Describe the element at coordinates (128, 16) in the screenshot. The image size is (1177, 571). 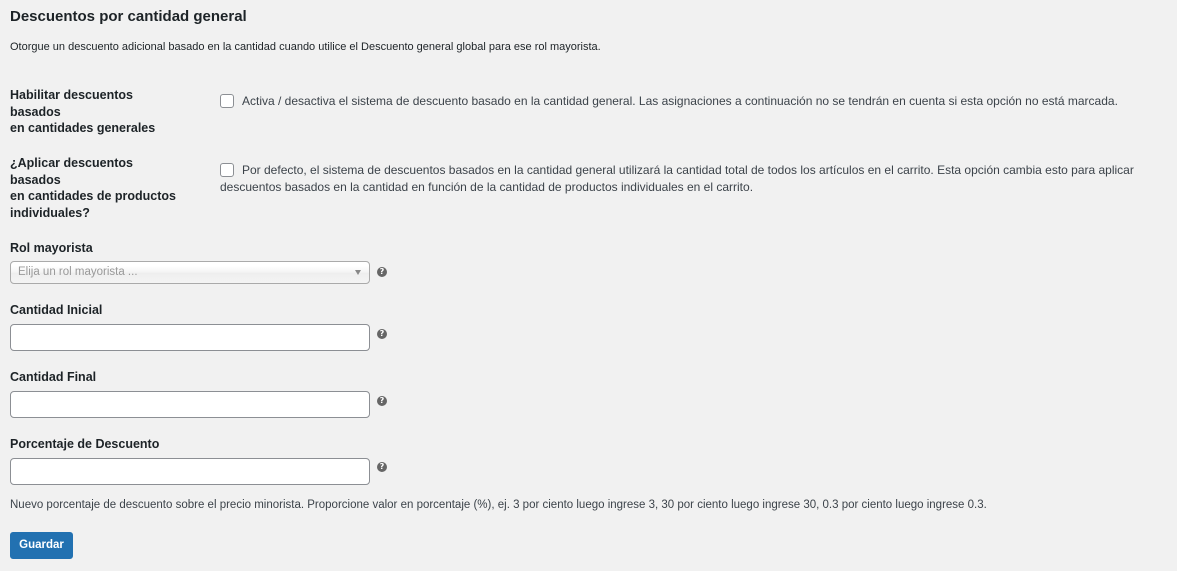
I see `section-title: Descuentos por cantidad general` at that location.